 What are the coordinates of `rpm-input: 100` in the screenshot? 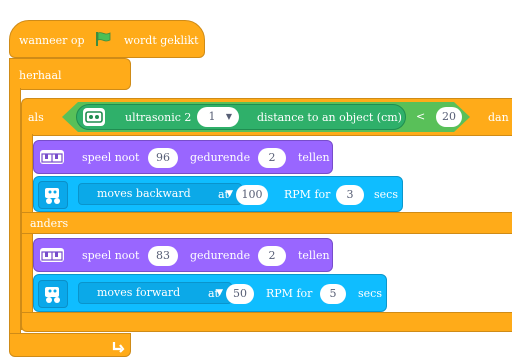 It's located at (252, 195).